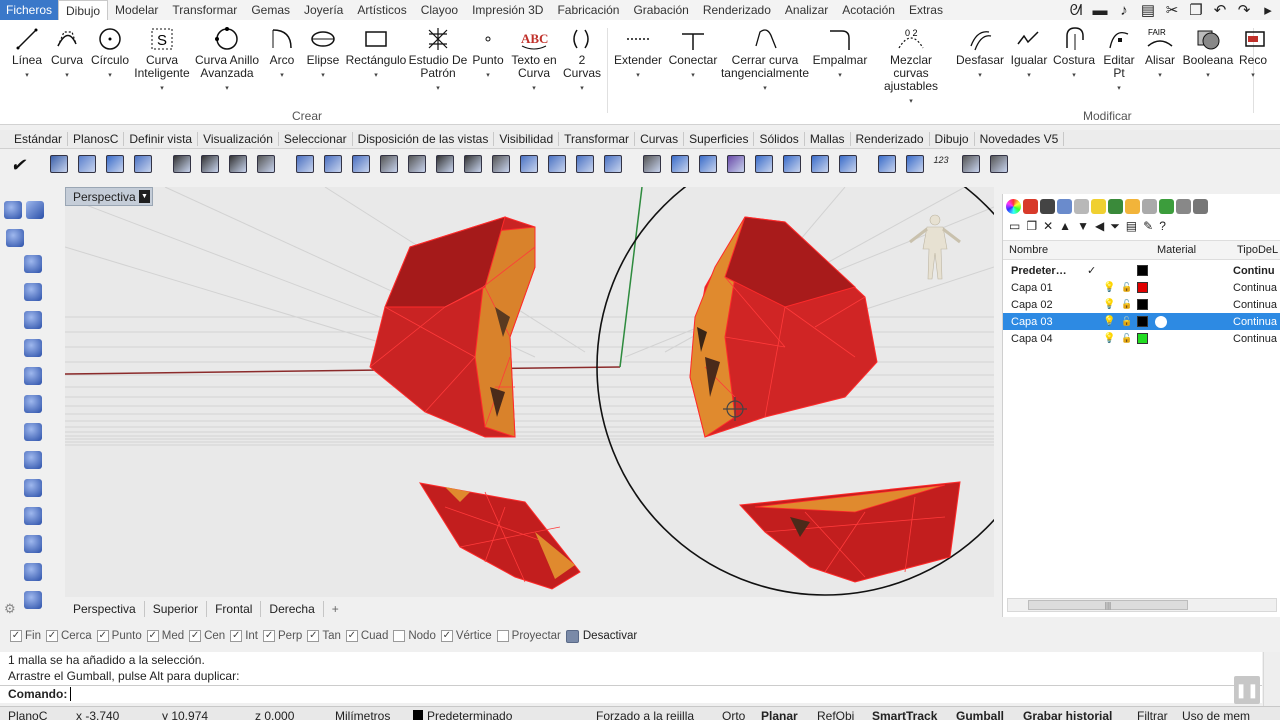 The width and height of the screenshot is (1280, 720). Describe the element at coordinates (952, 139) in the screenshot. I see `toolbar-tab-13: Dibujo` at that location.